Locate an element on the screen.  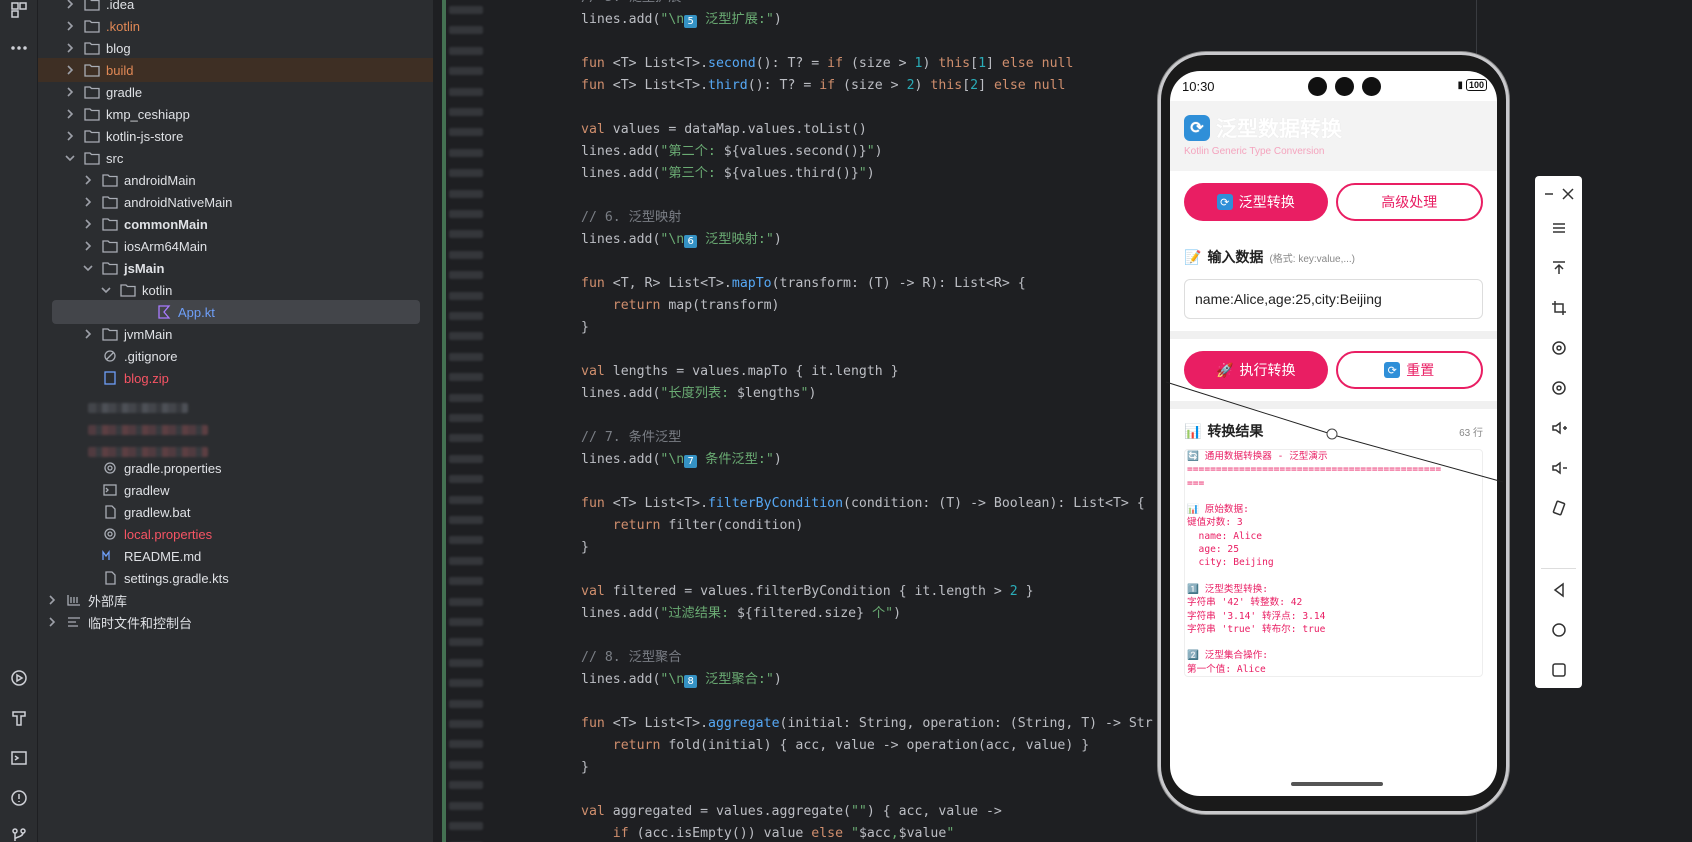
run-conversion-button: 🚀 执行转换 is located at coordinates (1256, 370).